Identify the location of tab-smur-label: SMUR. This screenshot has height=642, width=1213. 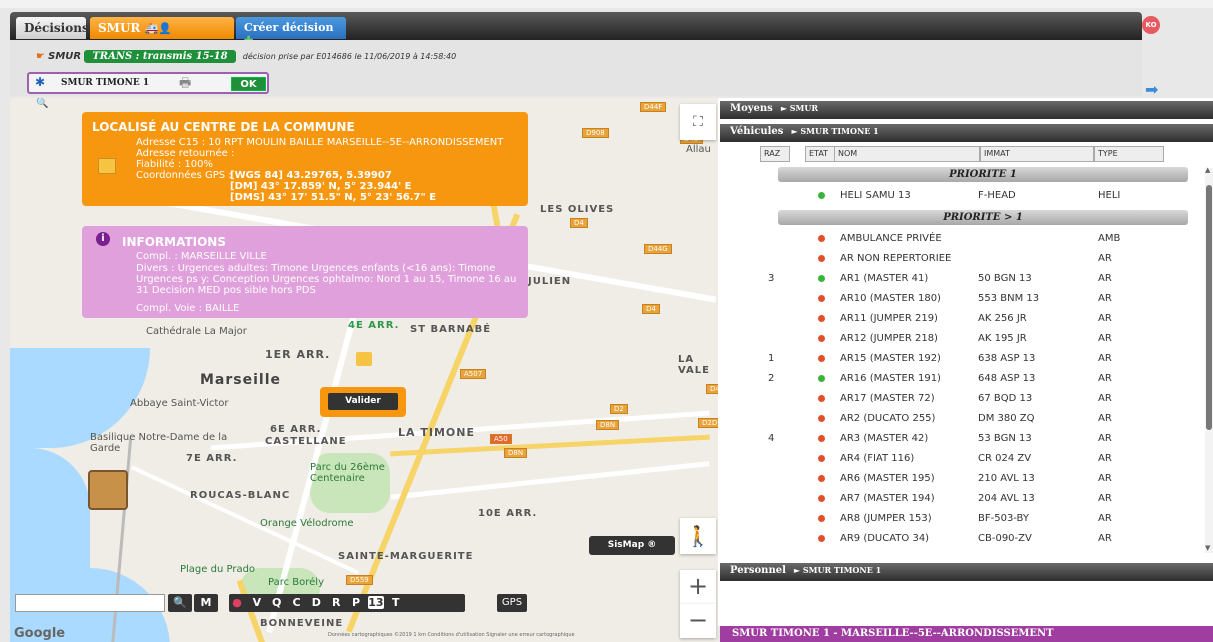
(119, 28).